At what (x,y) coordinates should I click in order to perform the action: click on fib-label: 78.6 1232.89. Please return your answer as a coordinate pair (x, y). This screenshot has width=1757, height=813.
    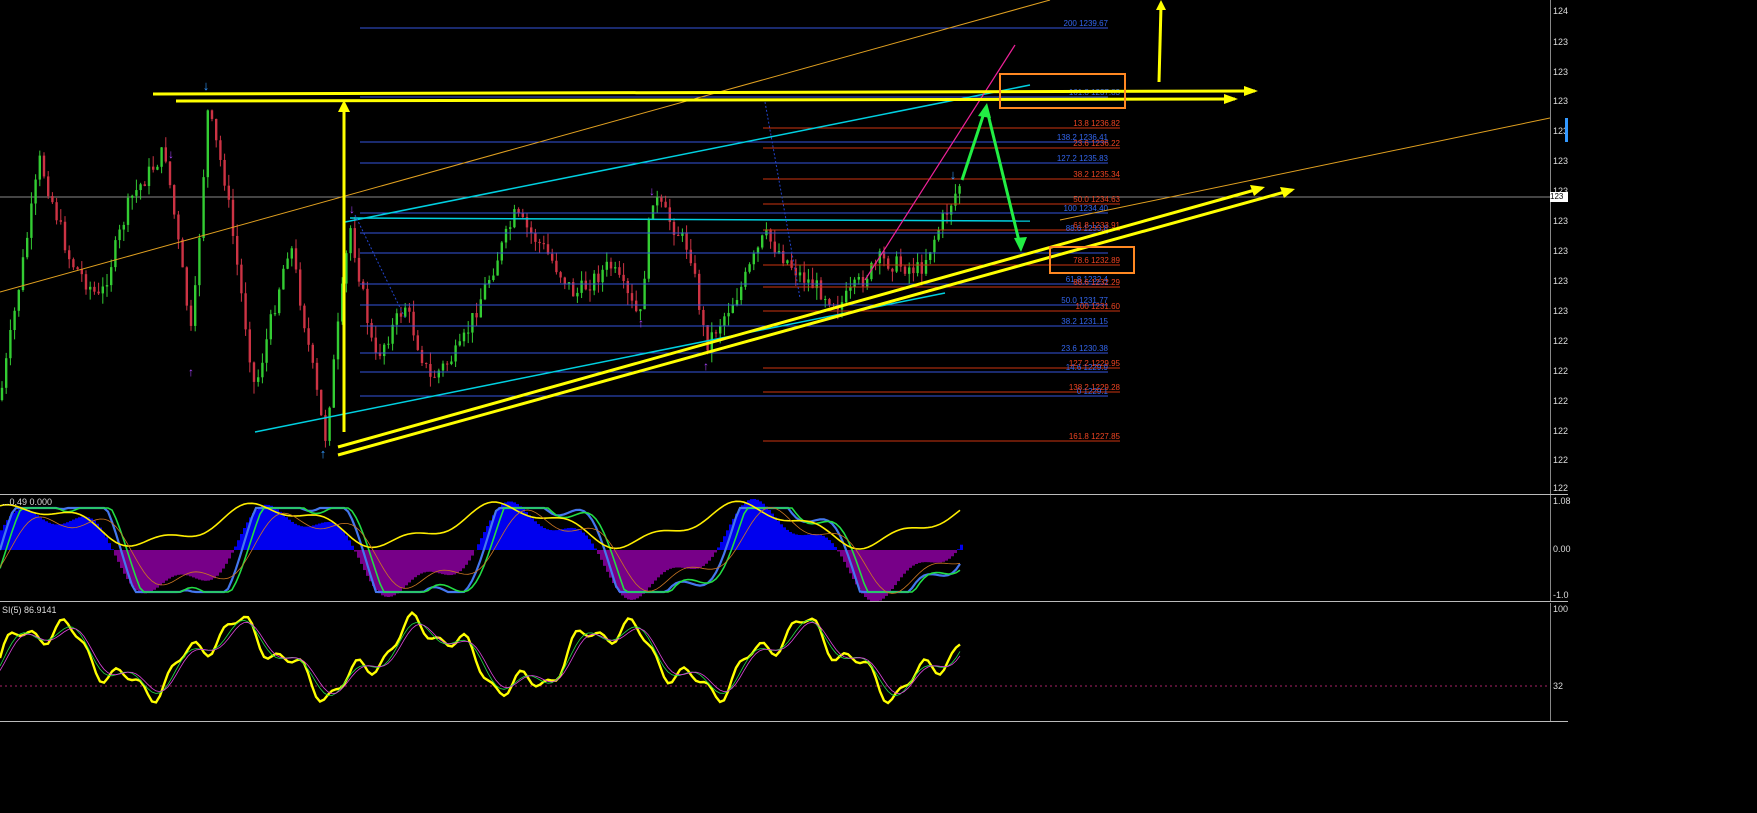
    Looking at the image, I should click on (1096, 260).